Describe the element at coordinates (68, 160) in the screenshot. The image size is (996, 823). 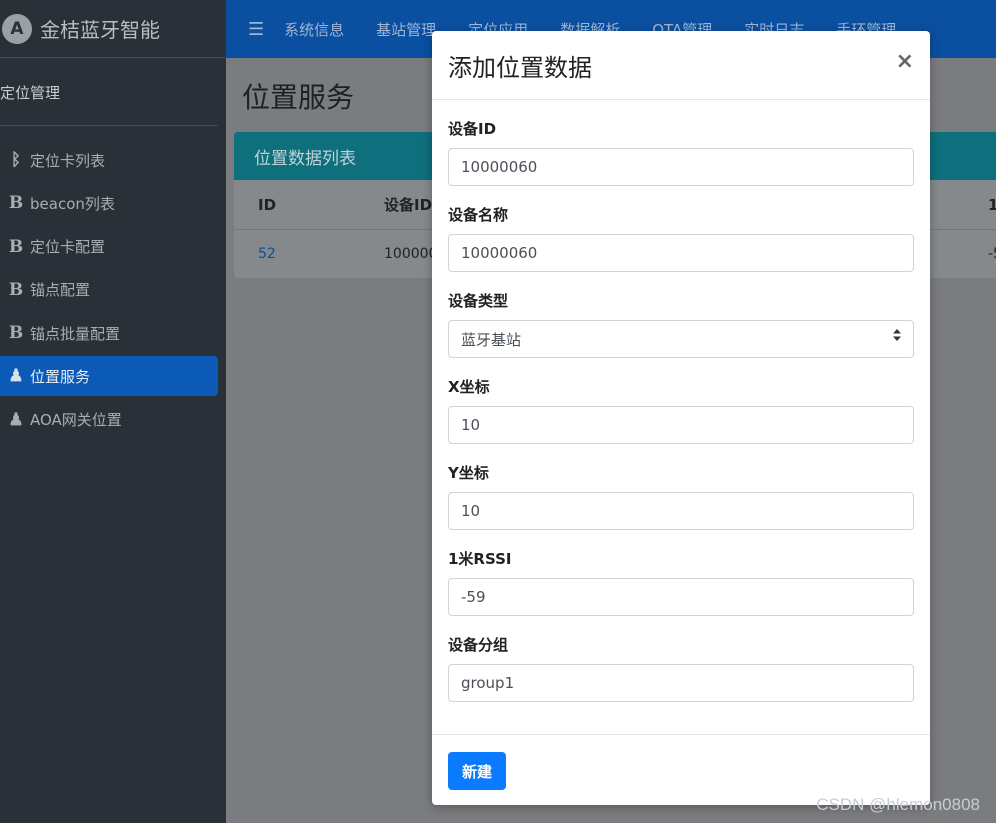
I see `sidebar-item-label: 定位卡列表` at that location.